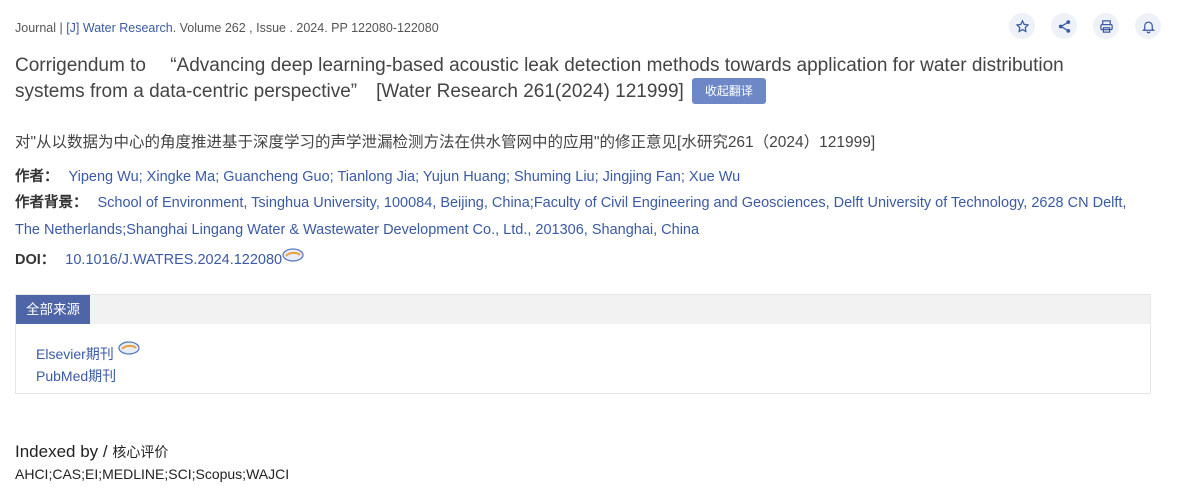 The width and height of the screenshot is (1191, 502). What do you see at coordinates (728, 91) in the screenshot?
I see `collapse-translation-button: 收起翻译` at bounding box center [728, 91].